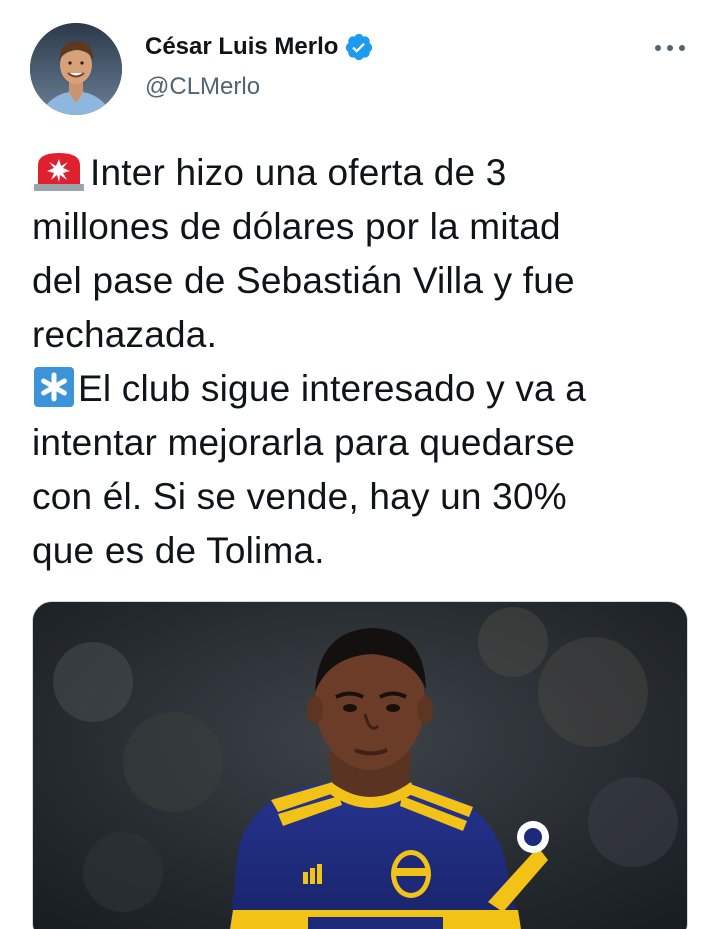 This screenshot has height=929, width=719. Describe the element at coordinates (670, 48) in the screenshot. I see `more-options-icon` at that location.